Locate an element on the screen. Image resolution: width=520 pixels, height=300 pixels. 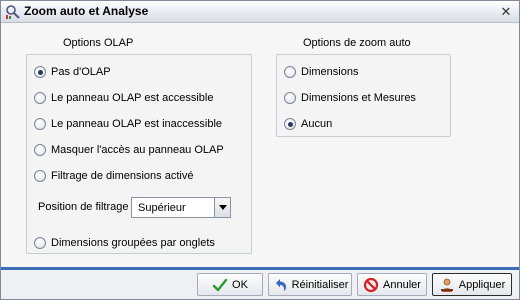
radio-label: Le panneau OLAP est inaccessible is located at coordinates (137, 124).